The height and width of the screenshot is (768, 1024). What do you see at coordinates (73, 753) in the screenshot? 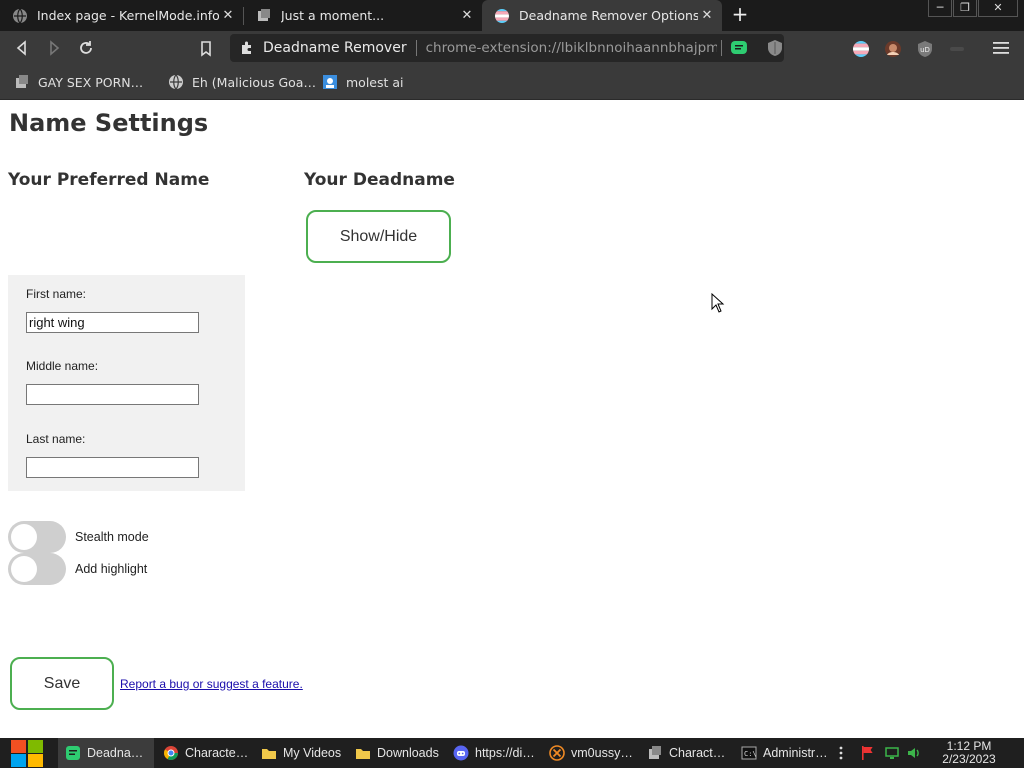
I see `green-app-icon` at bounding box center [73, 753].